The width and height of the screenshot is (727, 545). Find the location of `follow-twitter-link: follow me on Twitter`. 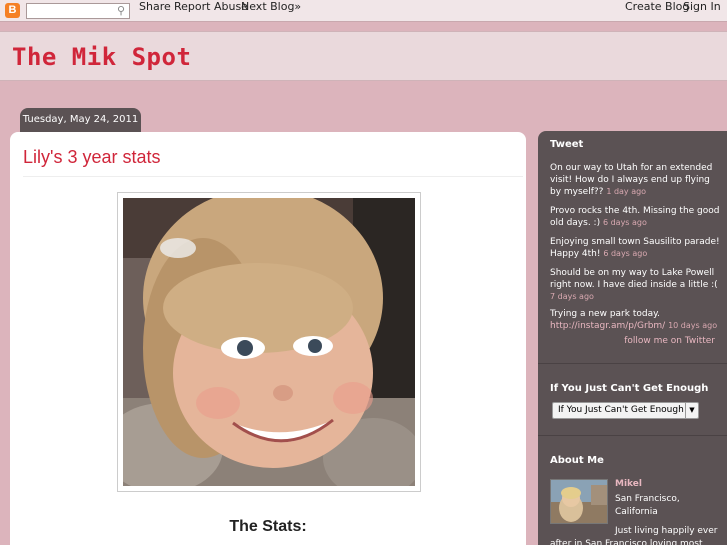

follow-twitter-link: follow me on Twitter is located at coordinates (669, 341).